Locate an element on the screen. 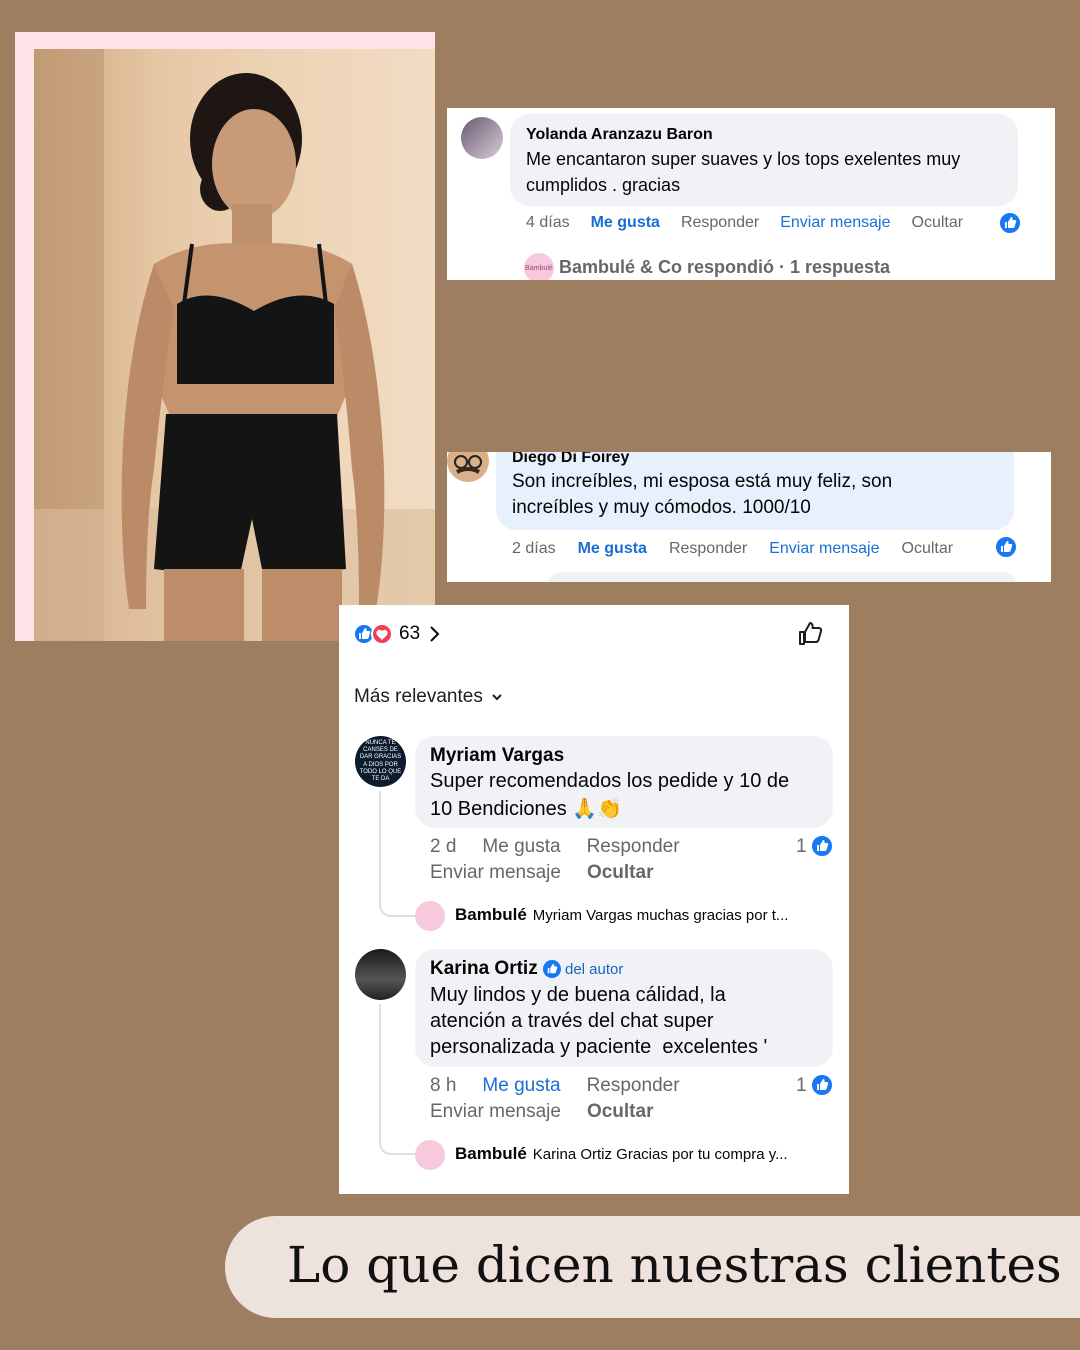 The image size is (1080, 1350). comment-time: 2 días is located at coordinates (534, 549).